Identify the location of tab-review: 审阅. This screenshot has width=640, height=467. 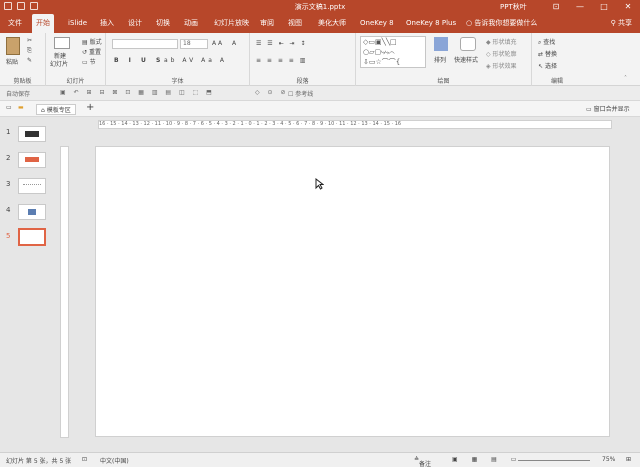
(267, 23).